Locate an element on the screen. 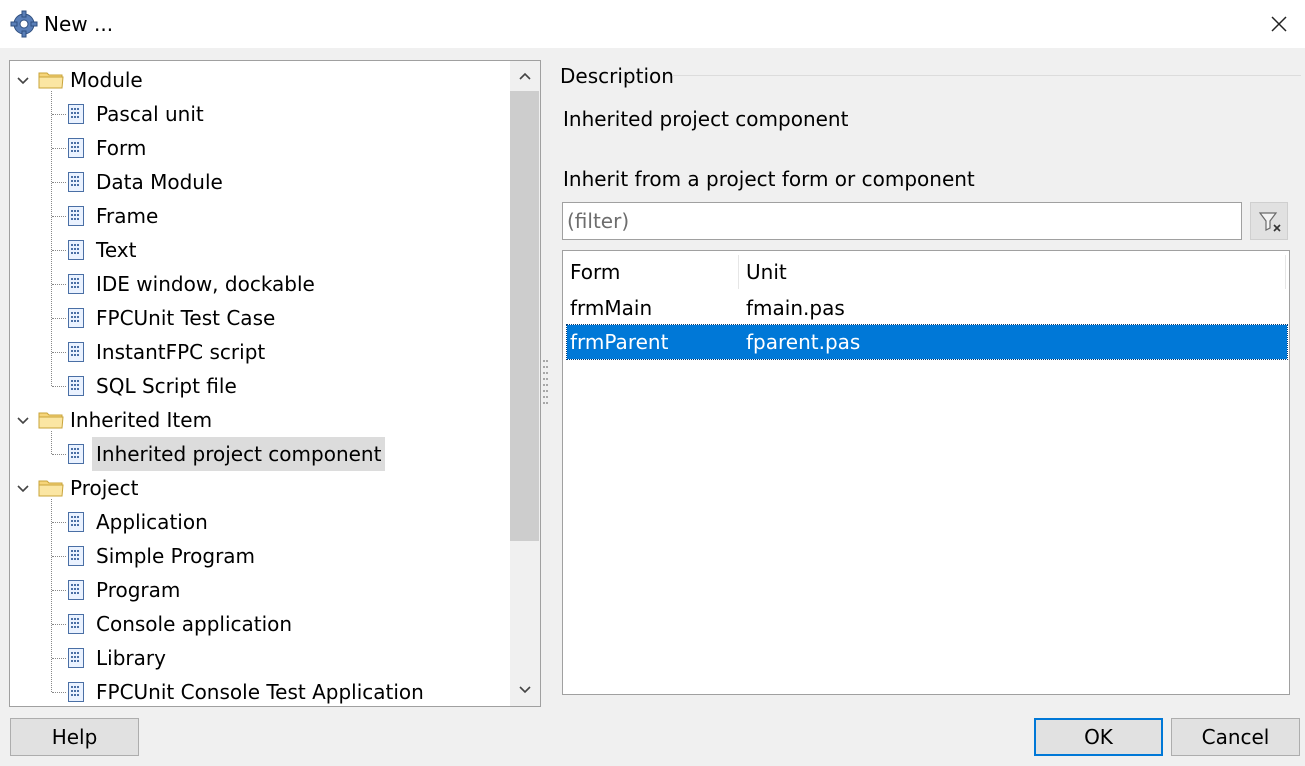 This screenshot has height=766, width=1305. tree-item: Library is located at coordinates (260, 658).